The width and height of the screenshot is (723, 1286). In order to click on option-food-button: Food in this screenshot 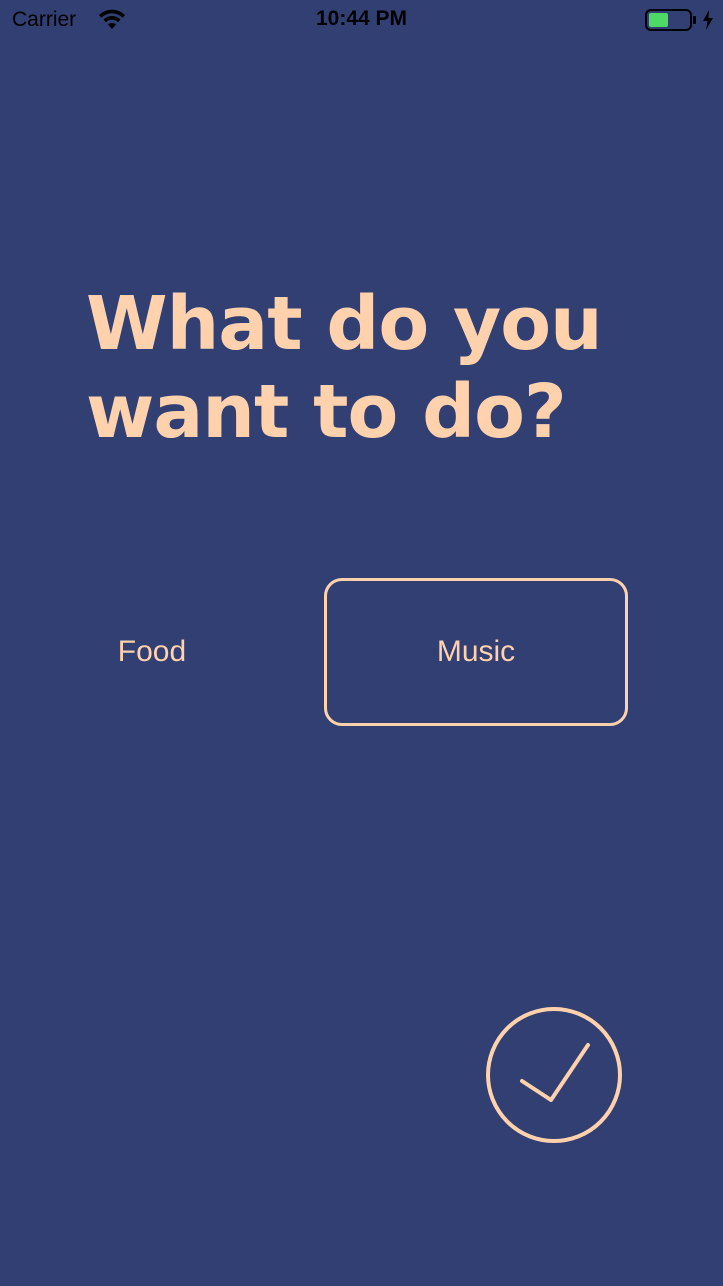, I will do `click(152, 652)`.